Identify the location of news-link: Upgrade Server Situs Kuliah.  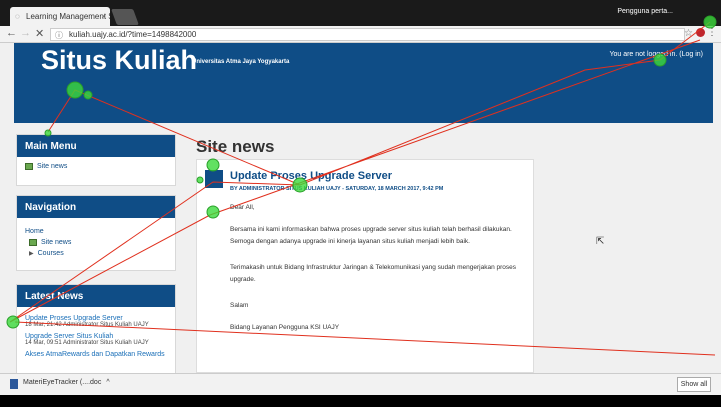
(96, 336).